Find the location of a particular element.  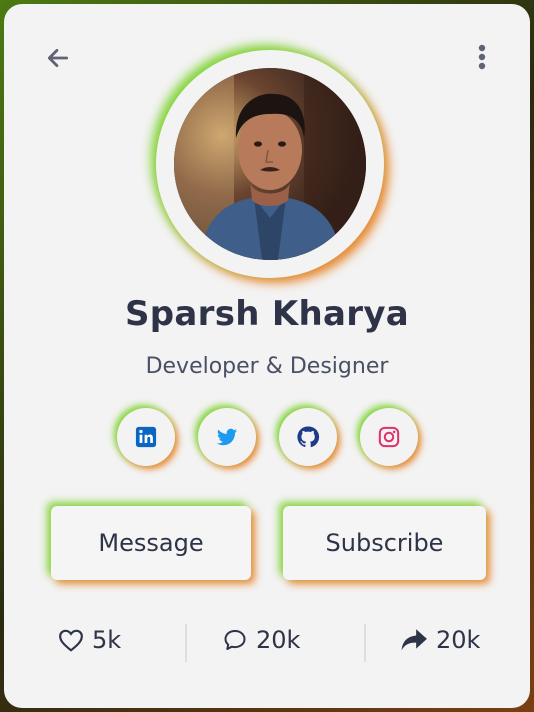

share-icon is located at coordinates (414, 640).